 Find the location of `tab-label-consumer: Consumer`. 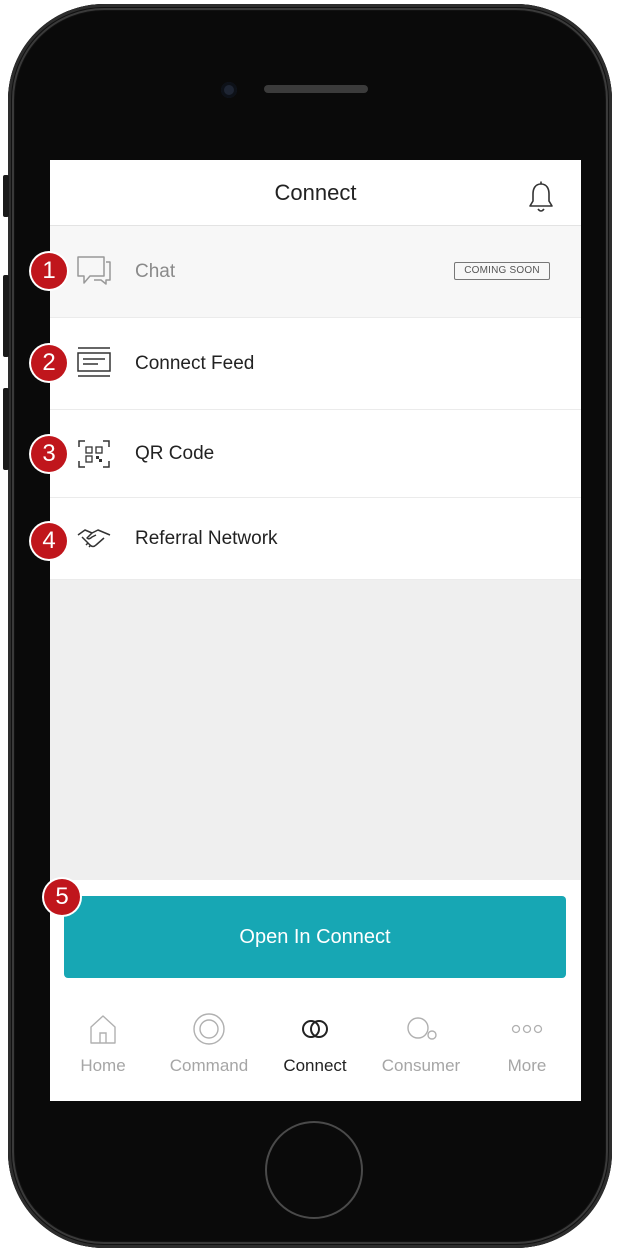

tab-label-consumer: Consumer is located at coordinates (421, 1065).